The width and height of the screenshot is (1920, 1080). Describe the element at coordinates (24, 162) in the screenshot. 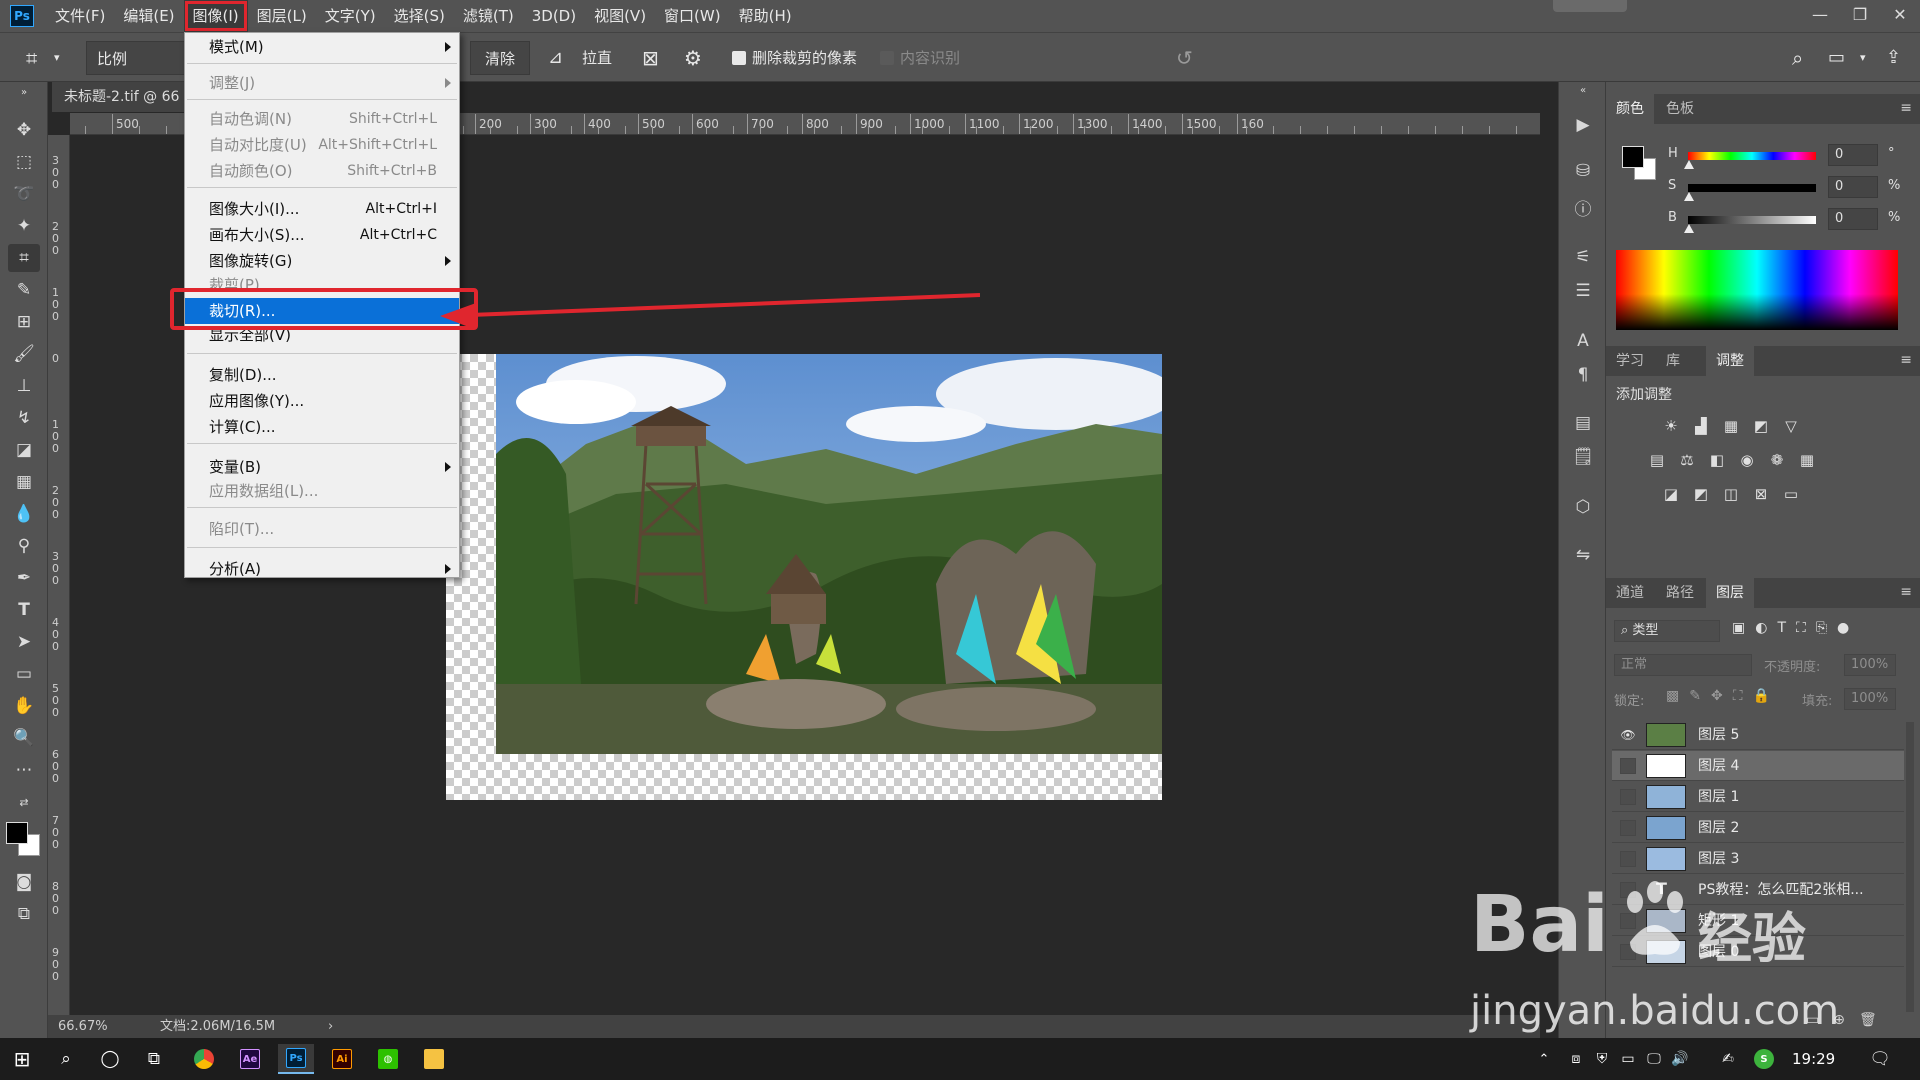

I see `marquee-tool-icon: ⬚` at that location.